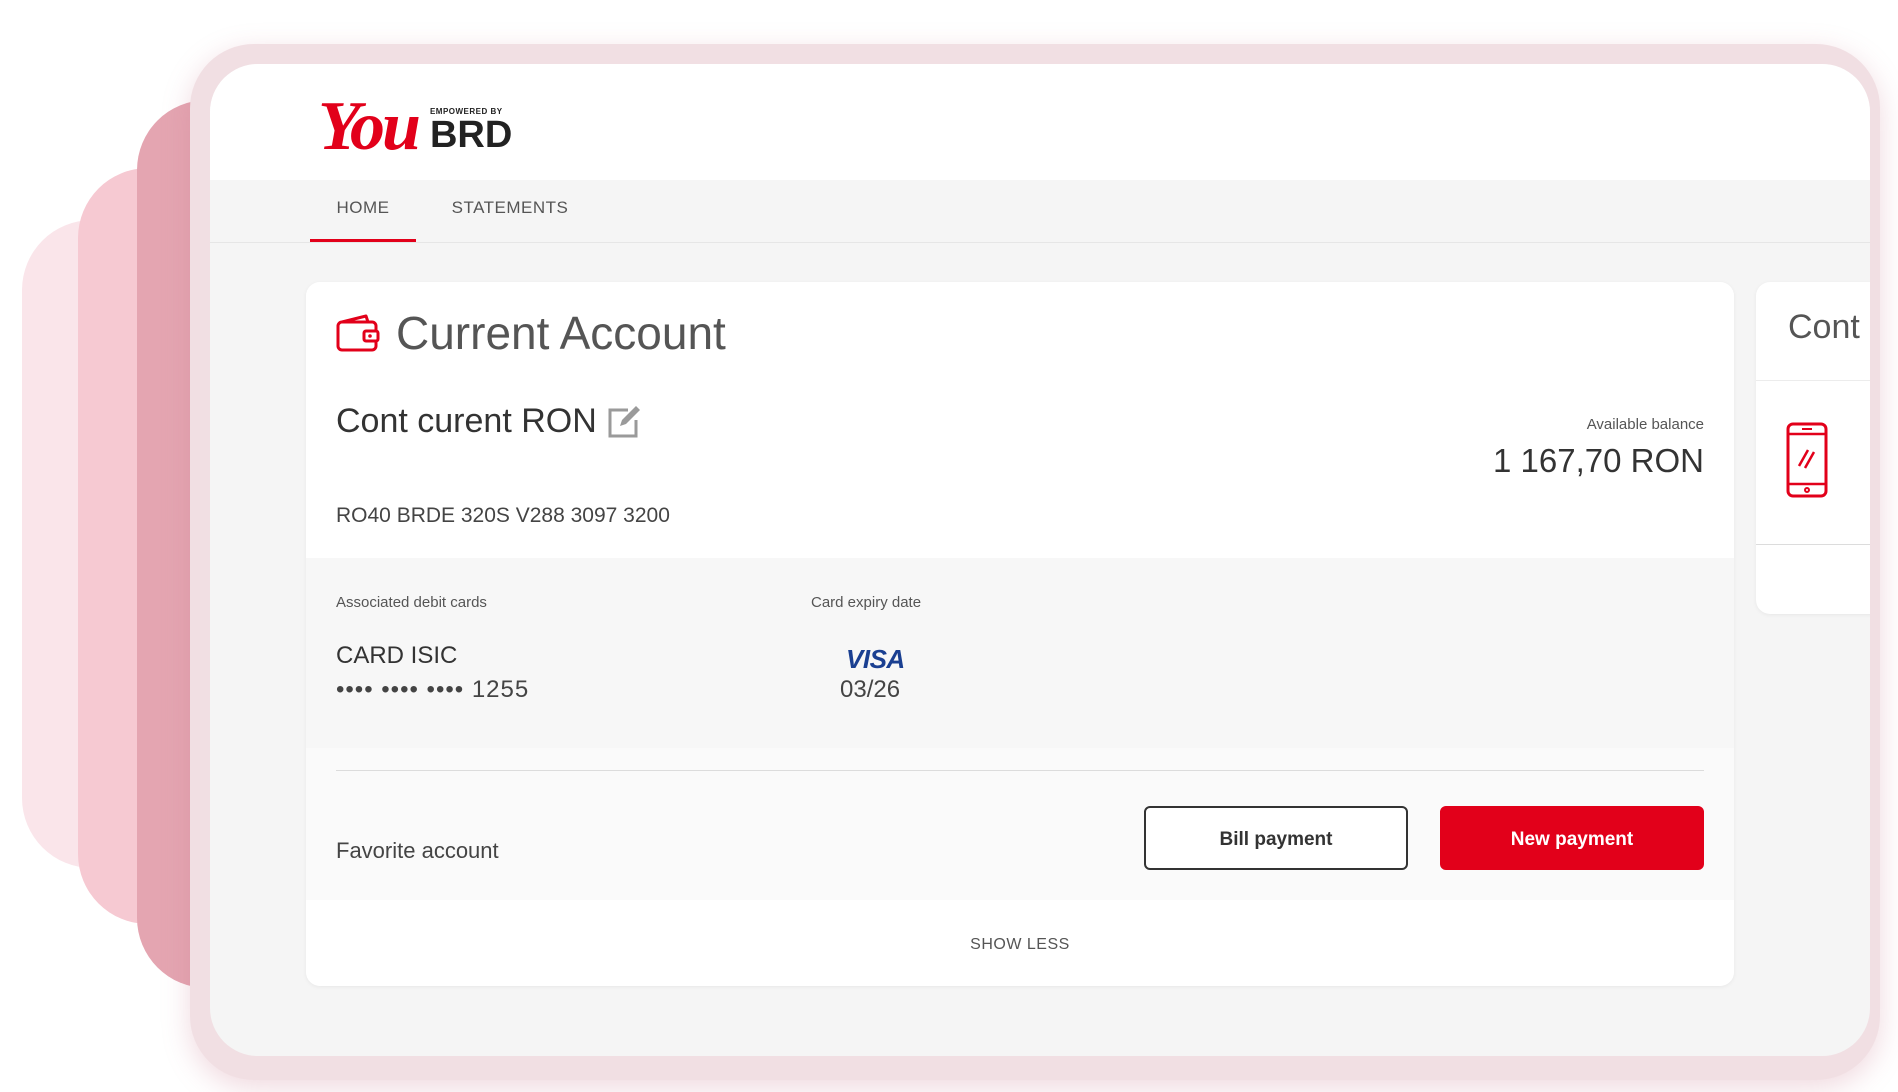  What do you see at coordinates (624, 422) in the screenshot?
I see `edit-icon` at bounding box center [624, 422].